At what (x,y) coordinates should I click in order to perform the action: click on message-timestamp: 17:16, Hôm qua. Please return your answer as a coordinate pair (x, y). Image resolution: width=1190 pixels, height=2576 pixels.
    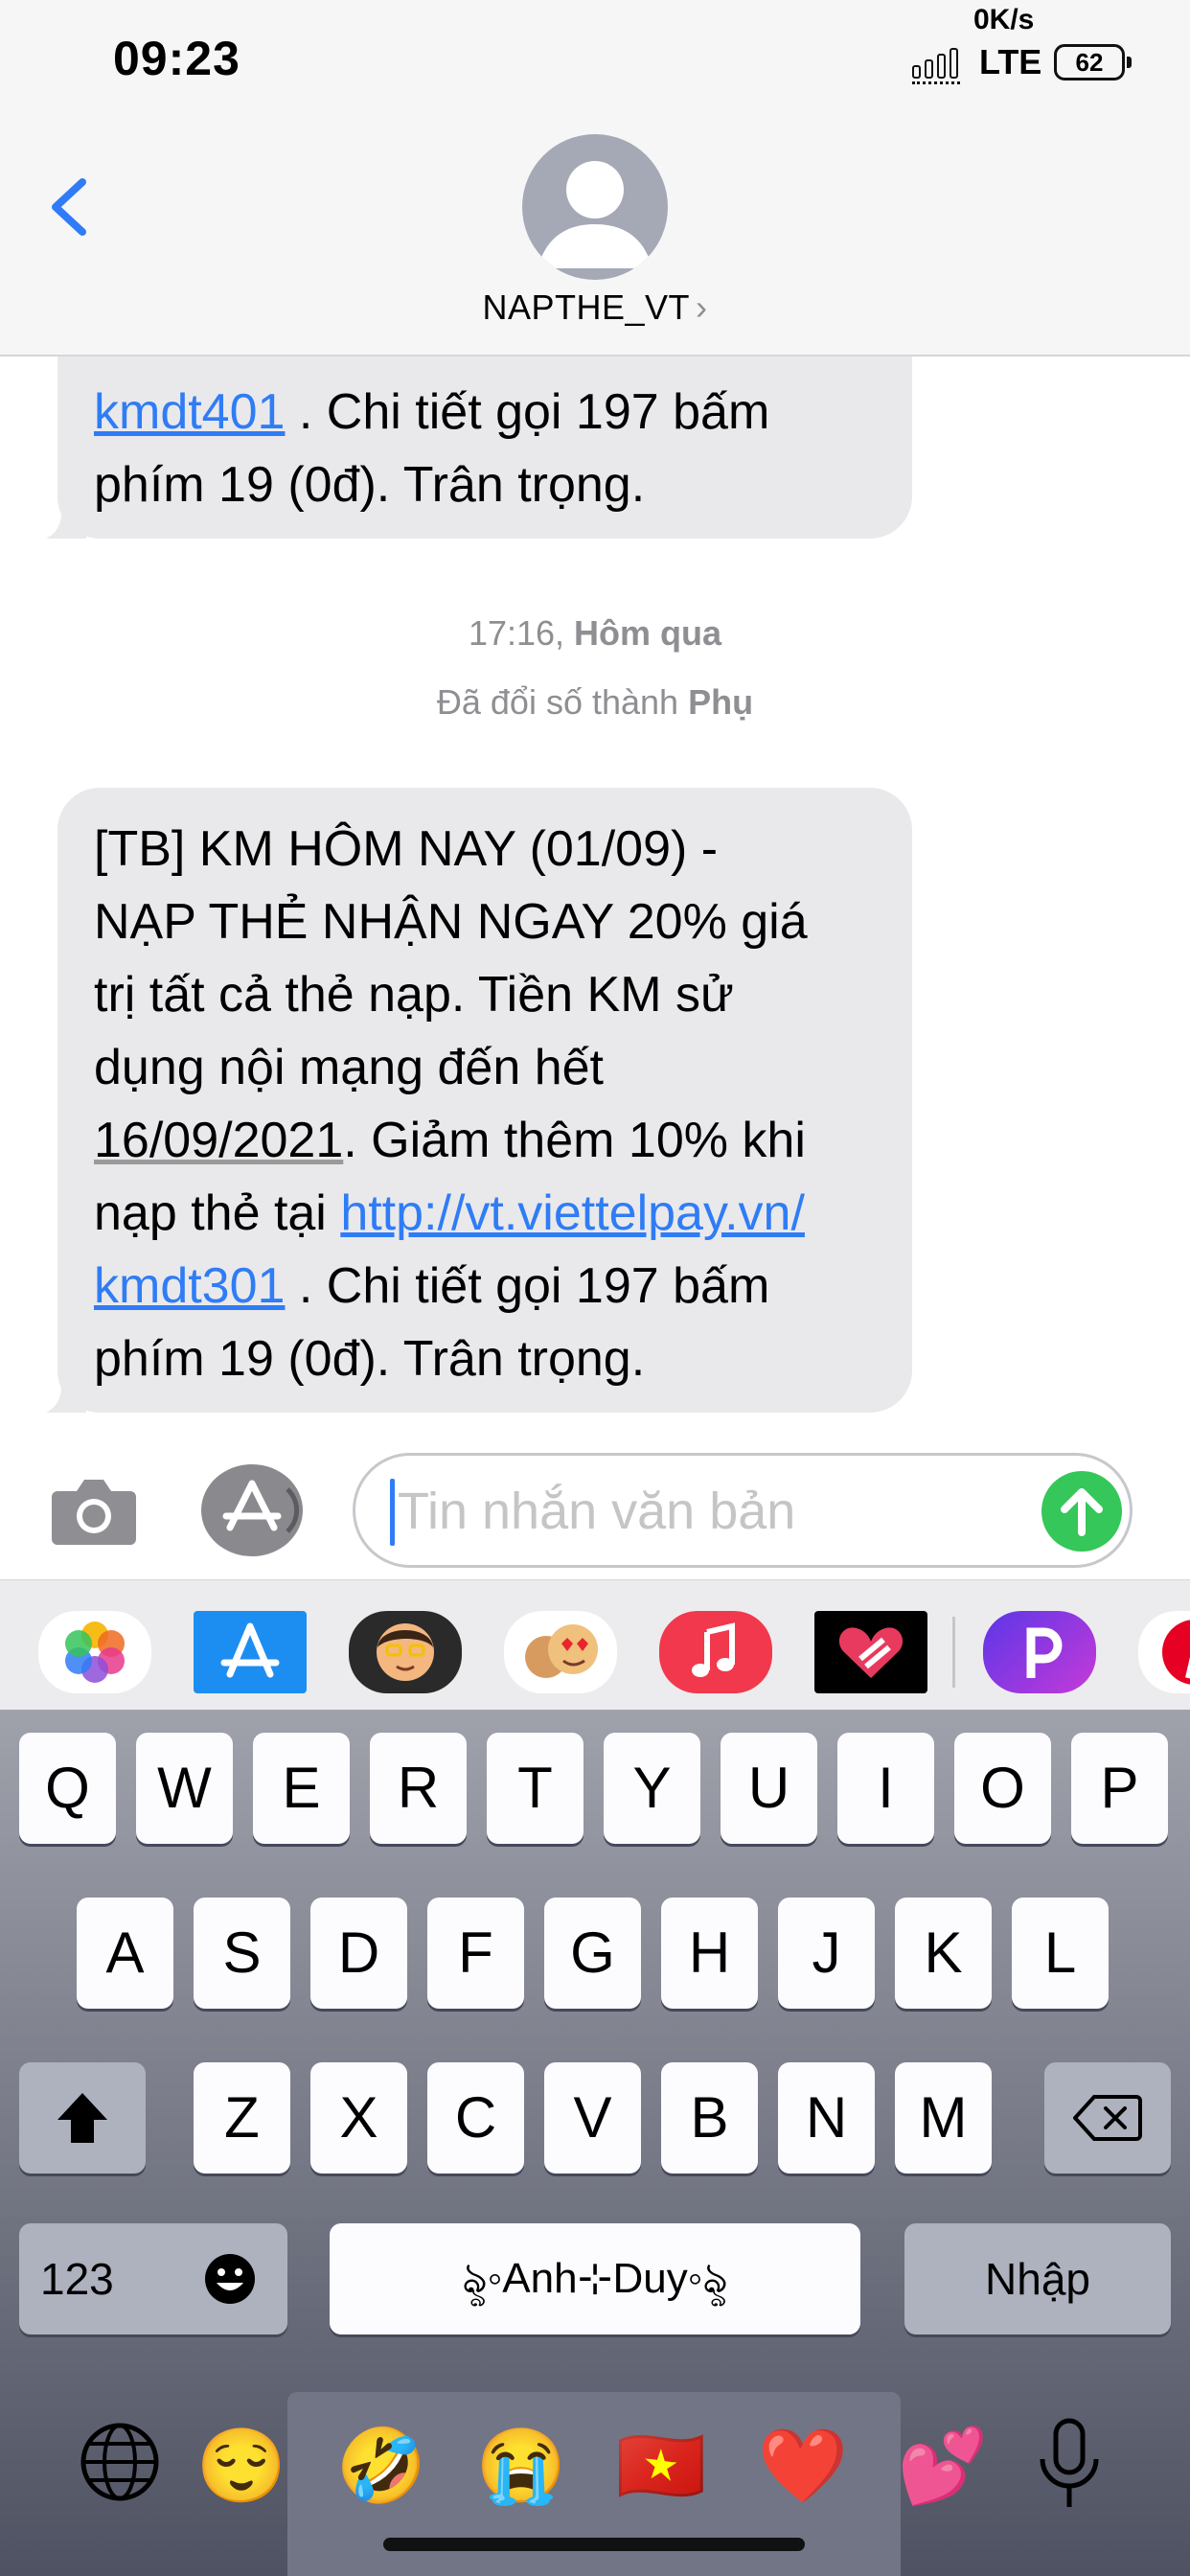
    Looking at the image, I should click on (595, 633).